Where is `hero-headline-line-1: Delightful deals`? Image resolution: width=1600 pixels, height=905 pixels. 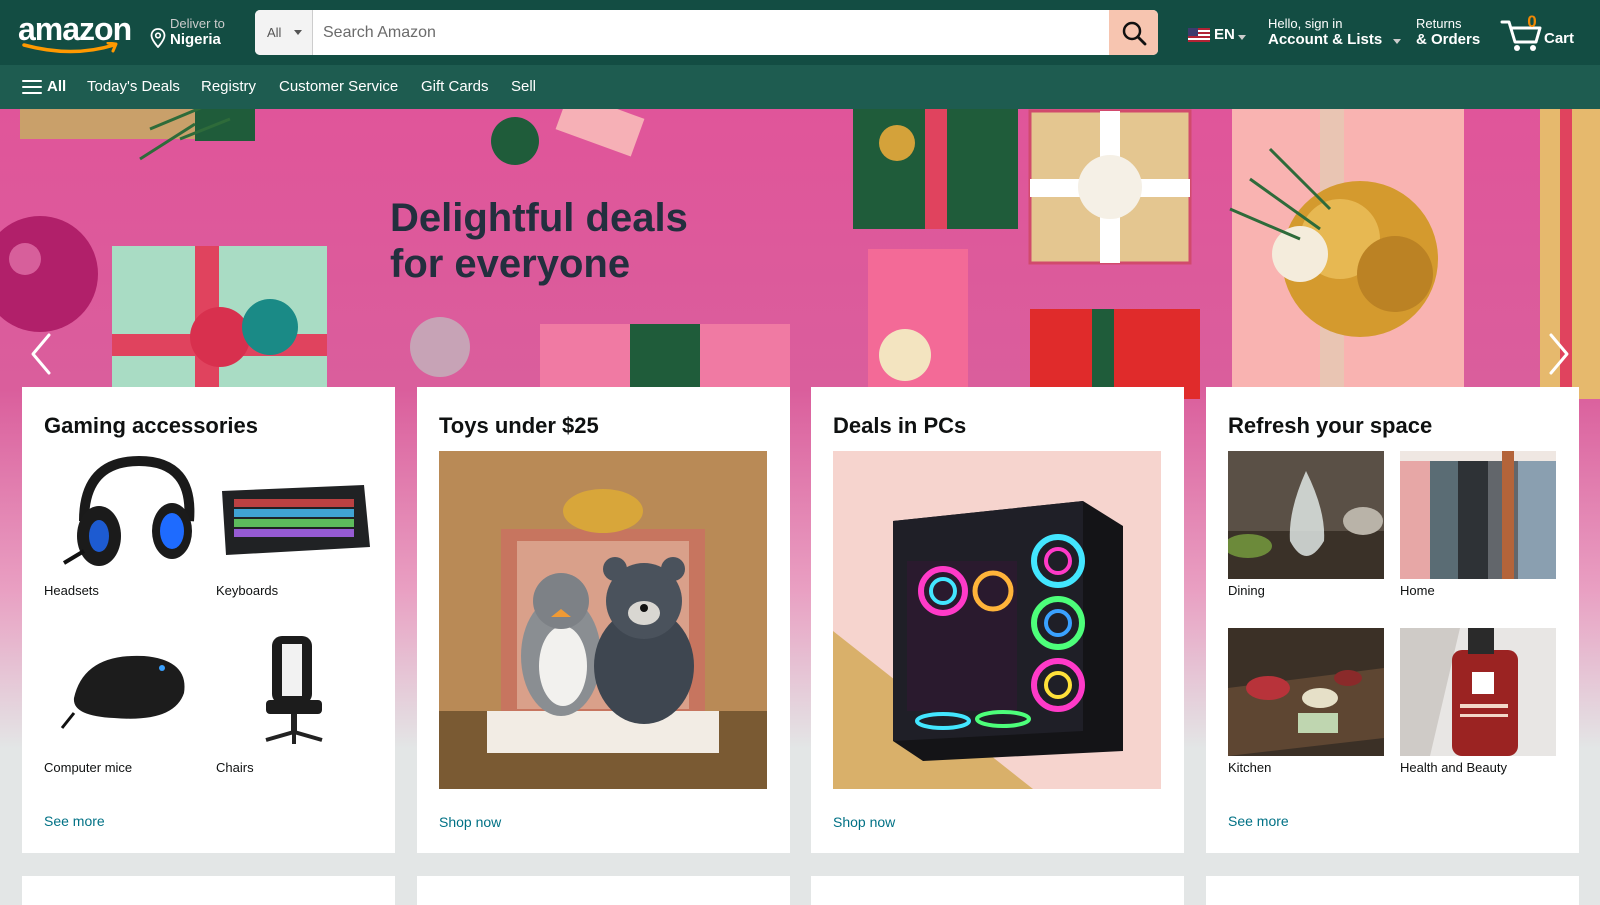 hero-headline-line-1: Delightful deals is located at coordinates (539, 218).